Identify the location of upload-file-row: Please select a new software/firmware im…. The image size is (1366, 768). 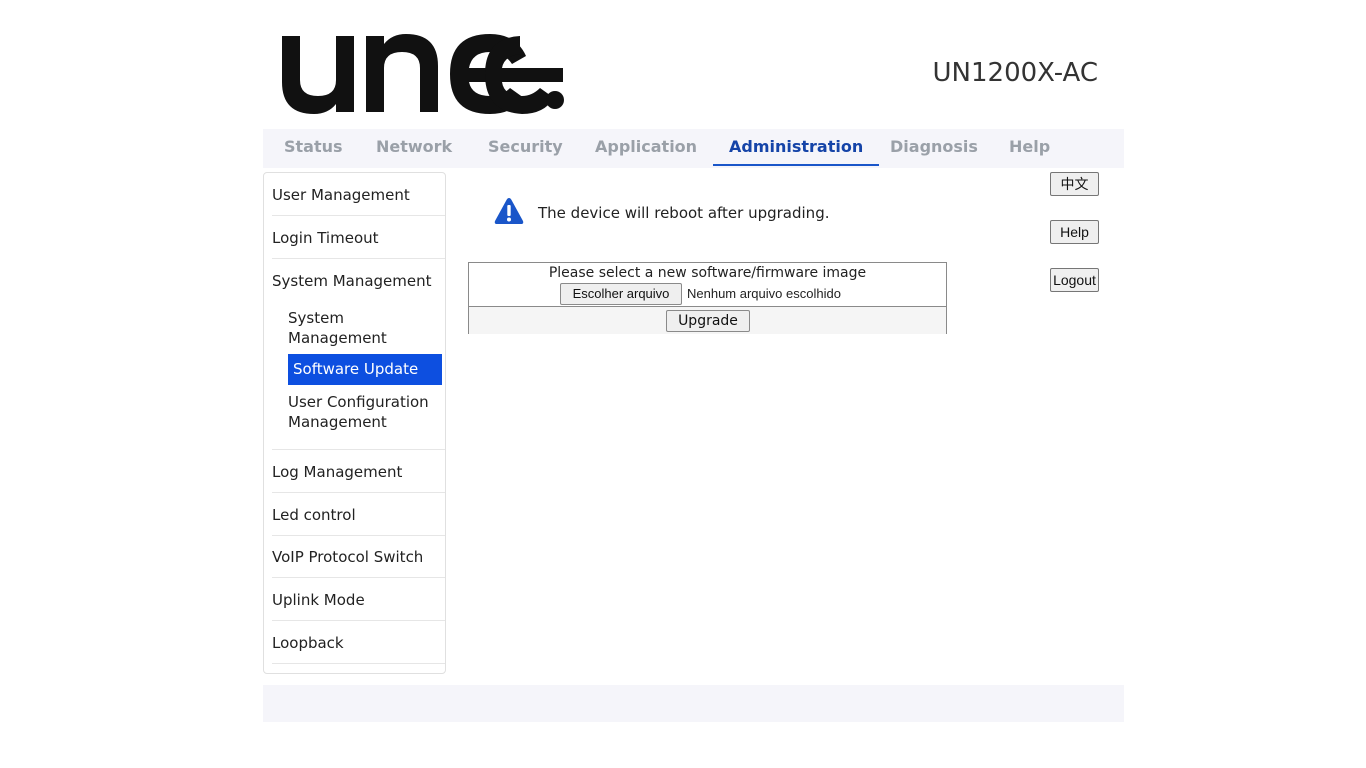
(707, 284).